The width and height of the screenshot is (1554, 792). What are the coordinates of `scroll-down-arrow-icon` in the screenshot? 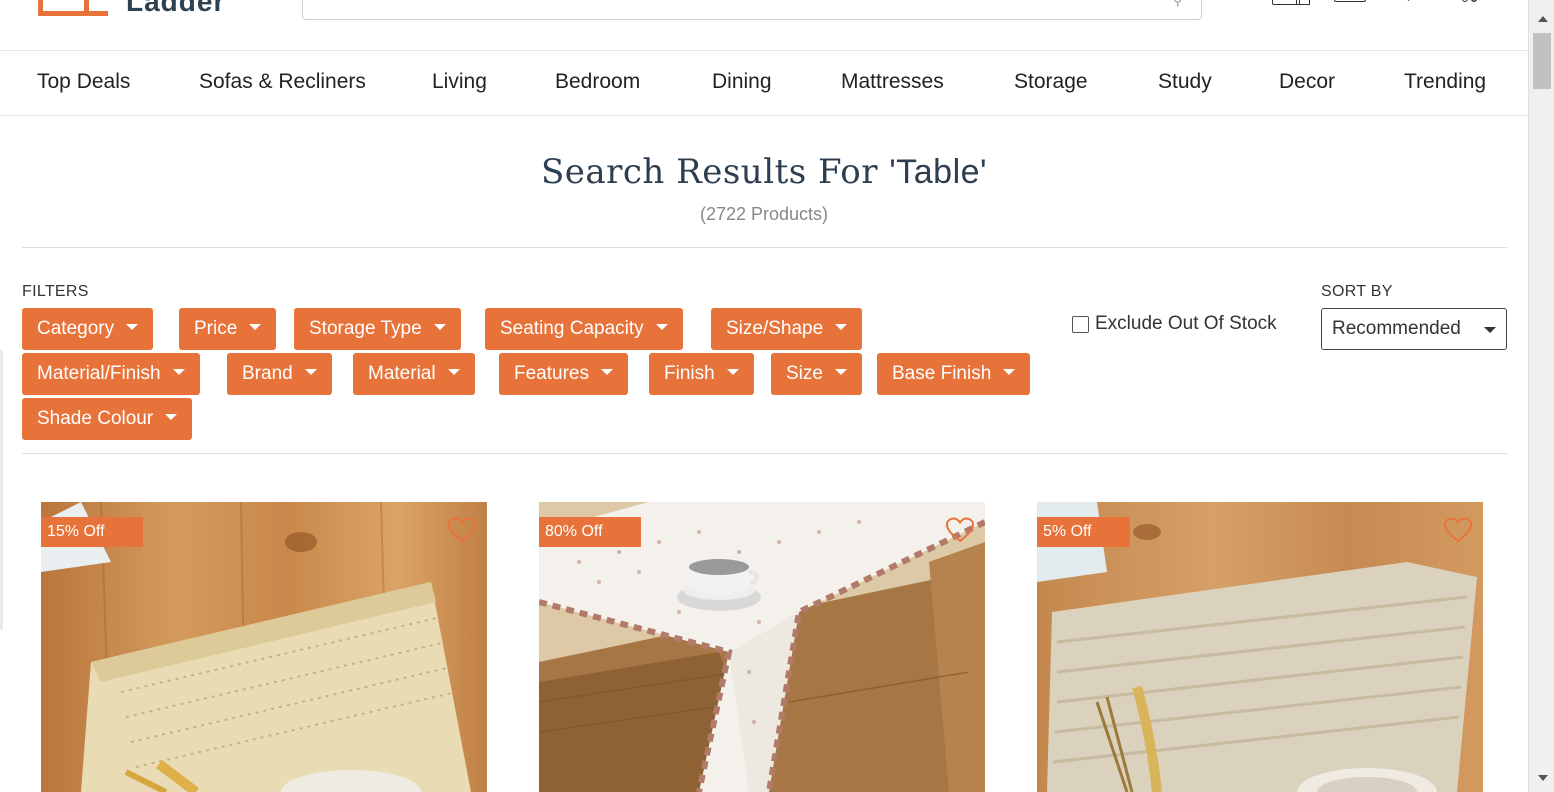 It's located at (1543, 778).